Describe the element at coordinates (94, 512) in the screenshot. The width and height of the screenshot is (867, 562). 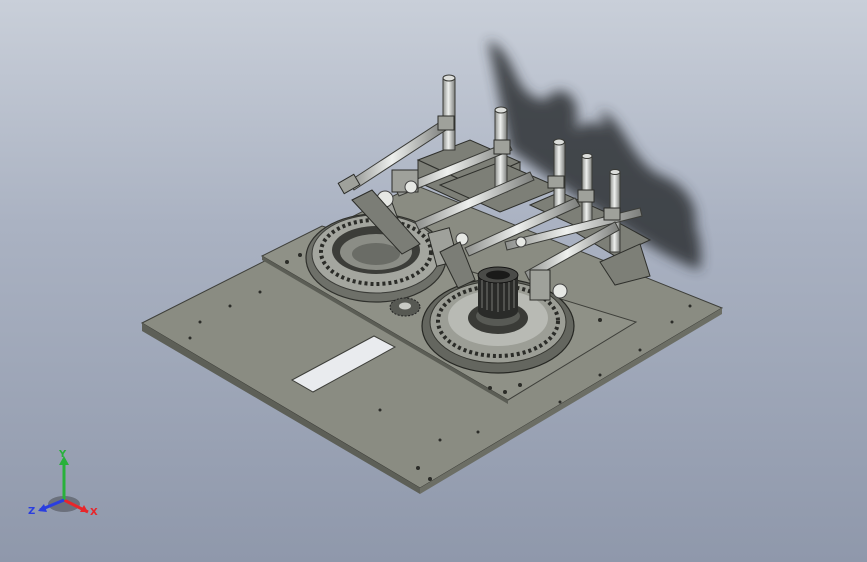
I see `x-axis-label: X` at that location.